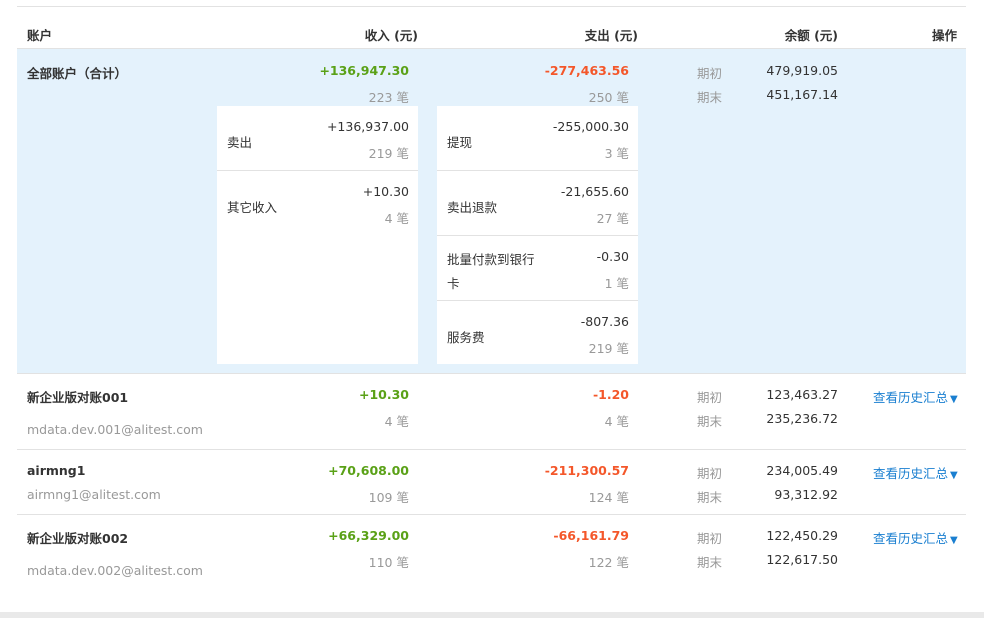 This screenshot has width=984, height=618. What do you see at coordinates (115, 570) in the screenshot?
I see `account-email: mdata.dev.002@alitest.com` at bounding box center [115, 570].